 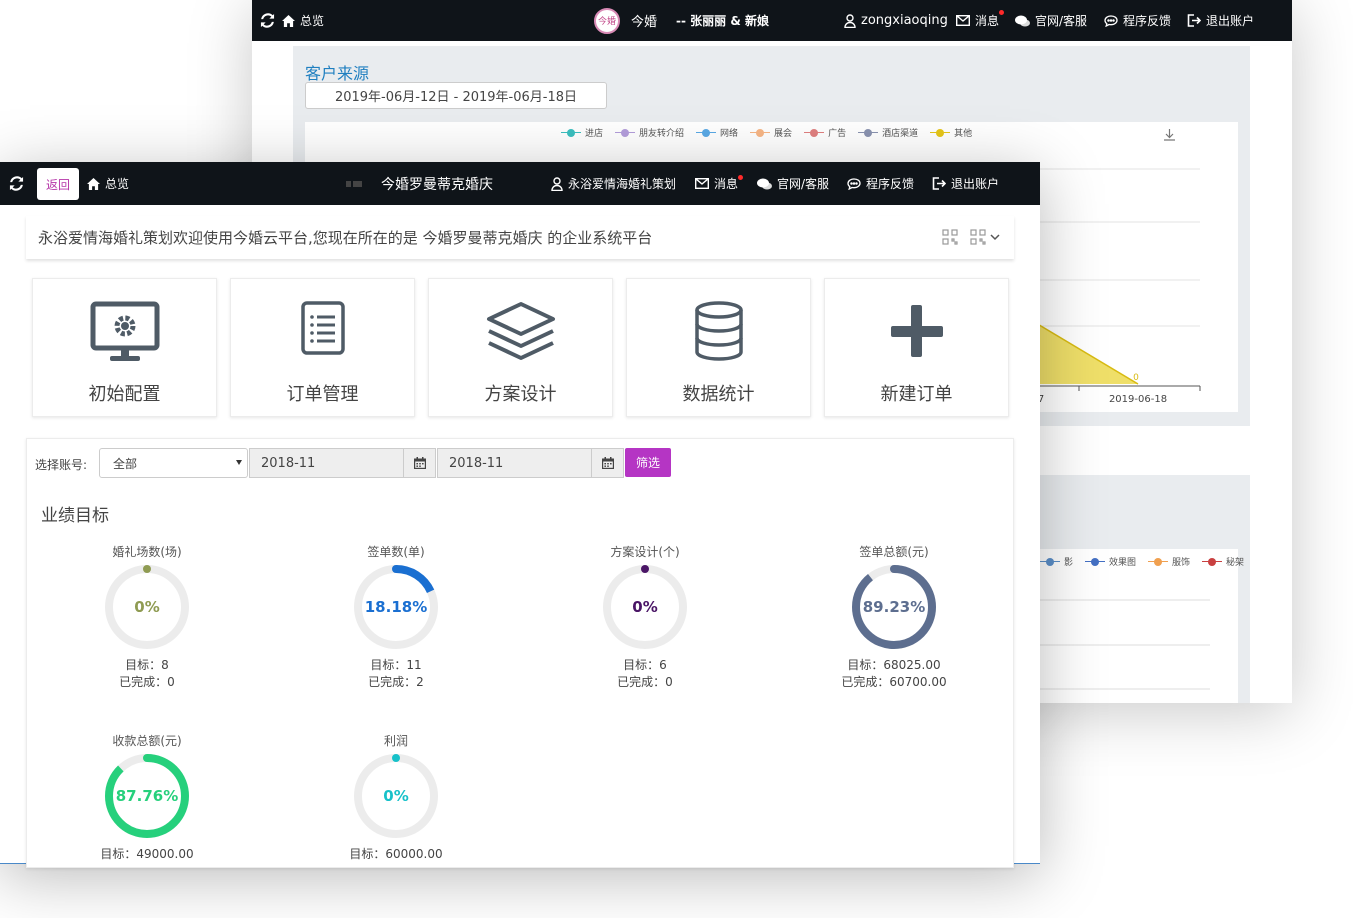 I want to click on target-gauge: 签单数(单) 18.18% 目标：11 已完成：2, so click(x=396, y=618).